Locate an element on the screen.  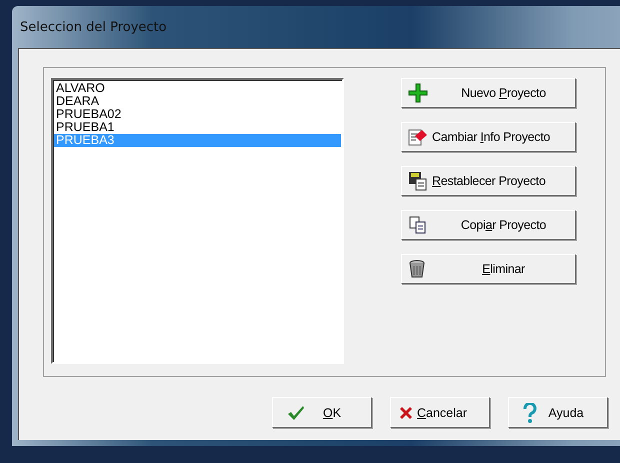
action-button: Cambiar Info Proyecto is located at coordinates (488, 137).